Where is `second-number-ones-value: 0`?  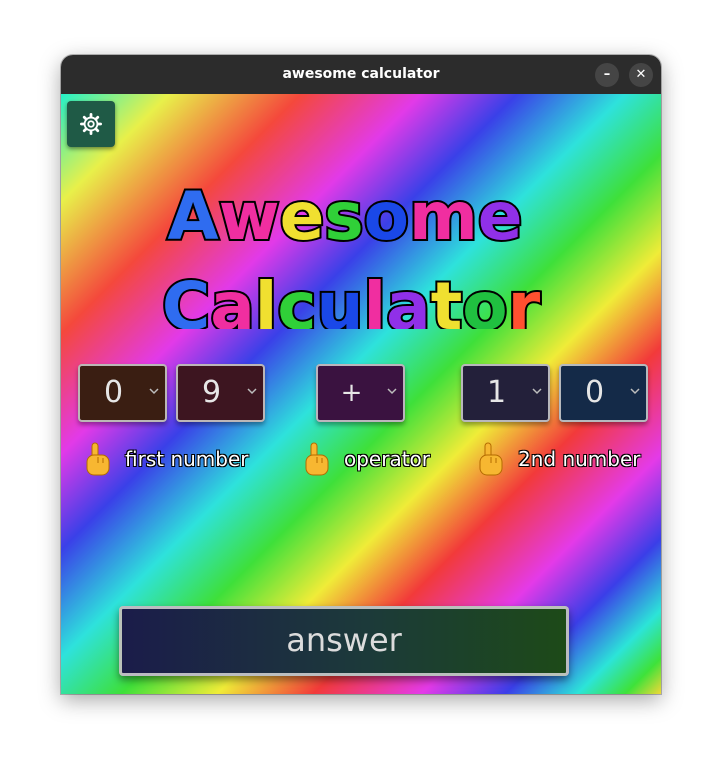
second-number-ones-value: 0 is located at coordinates (594, 392).